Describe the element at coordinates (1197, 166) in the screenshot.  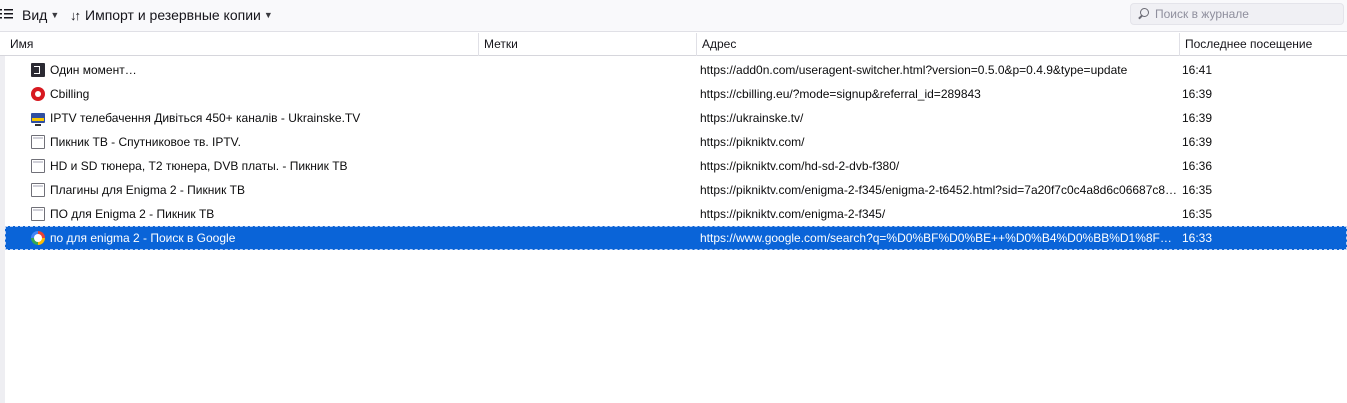
I see `row-last-visit: 16:36` at that location.